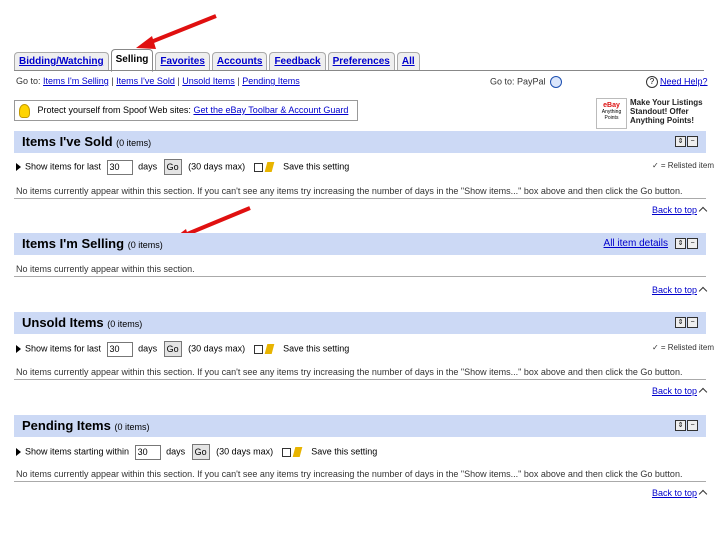 This screenshot has width=720, height=540. I want to click on need-help-label: Need Help?, so click(684, 81).